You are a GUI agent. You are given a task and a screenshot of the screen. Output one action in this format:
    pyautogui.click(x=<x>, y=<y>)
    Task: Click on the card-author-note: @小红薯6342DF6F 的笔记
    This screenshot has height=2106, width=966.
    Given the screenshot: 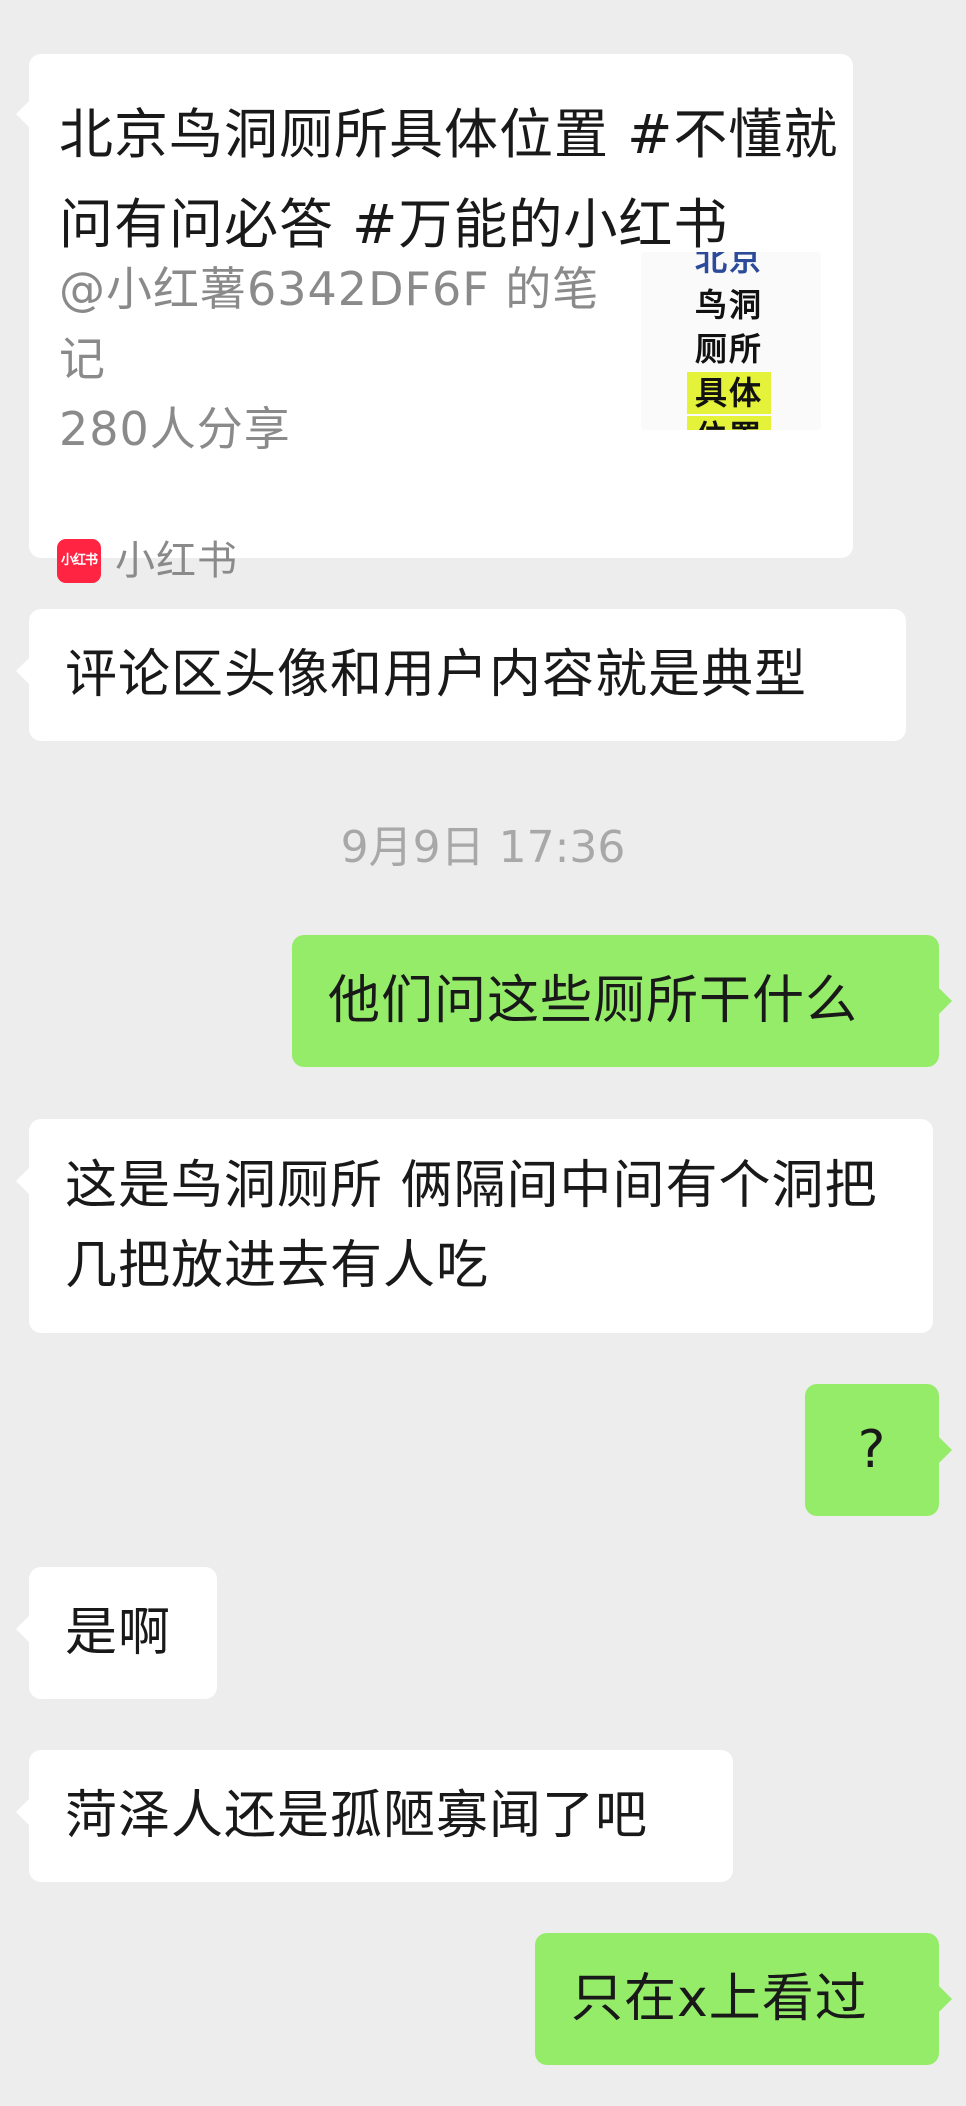 What is the action you would take?
    pyautogui.click(x=329, y=324)
    